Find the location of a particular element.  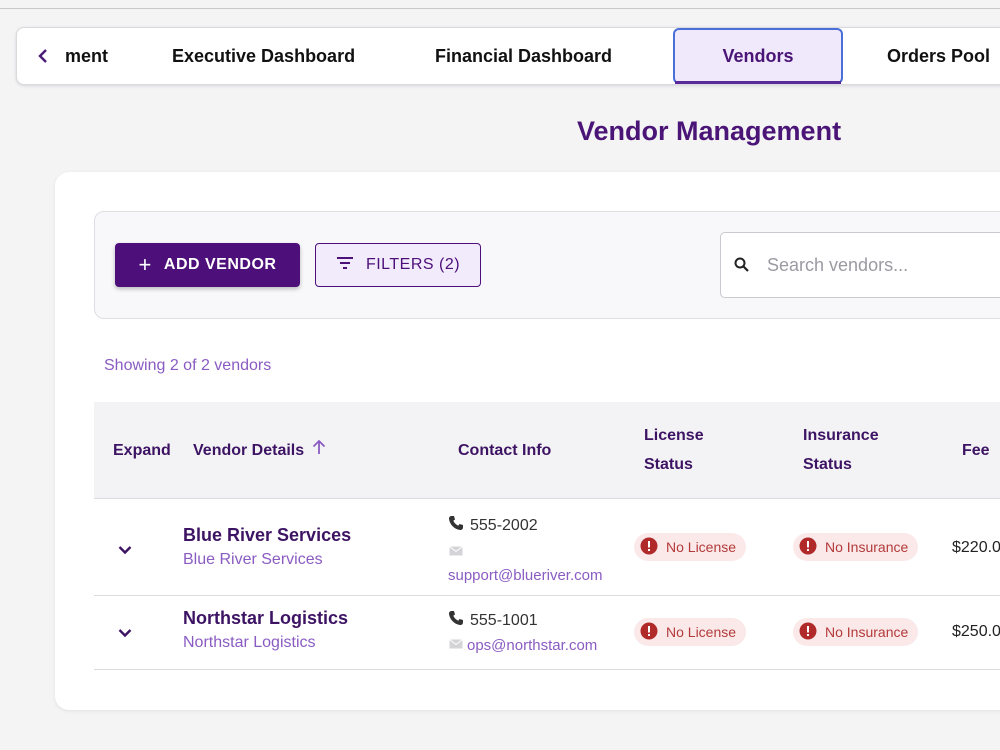

tab-orders-pool: Orders Pool is located at coordinates (938, 56).